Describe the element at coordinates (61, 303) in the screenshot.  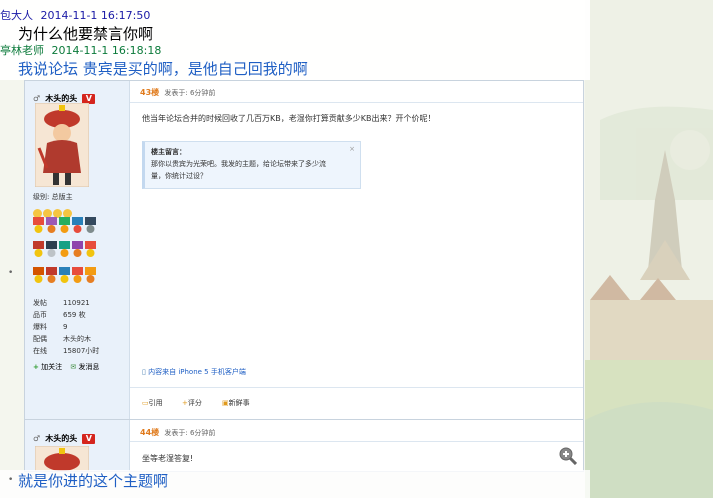
I see `stat-posts: 发帖 110921` at that location.